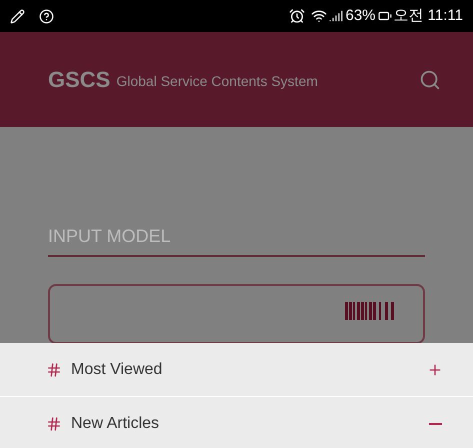 The image size is (473, 448). I want to click on plus-icon, so click(435, 370).